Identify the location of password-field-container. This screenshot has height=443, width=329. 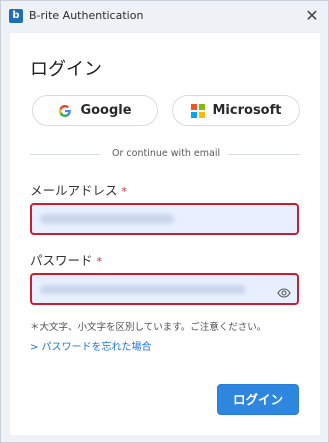
(164, 289).